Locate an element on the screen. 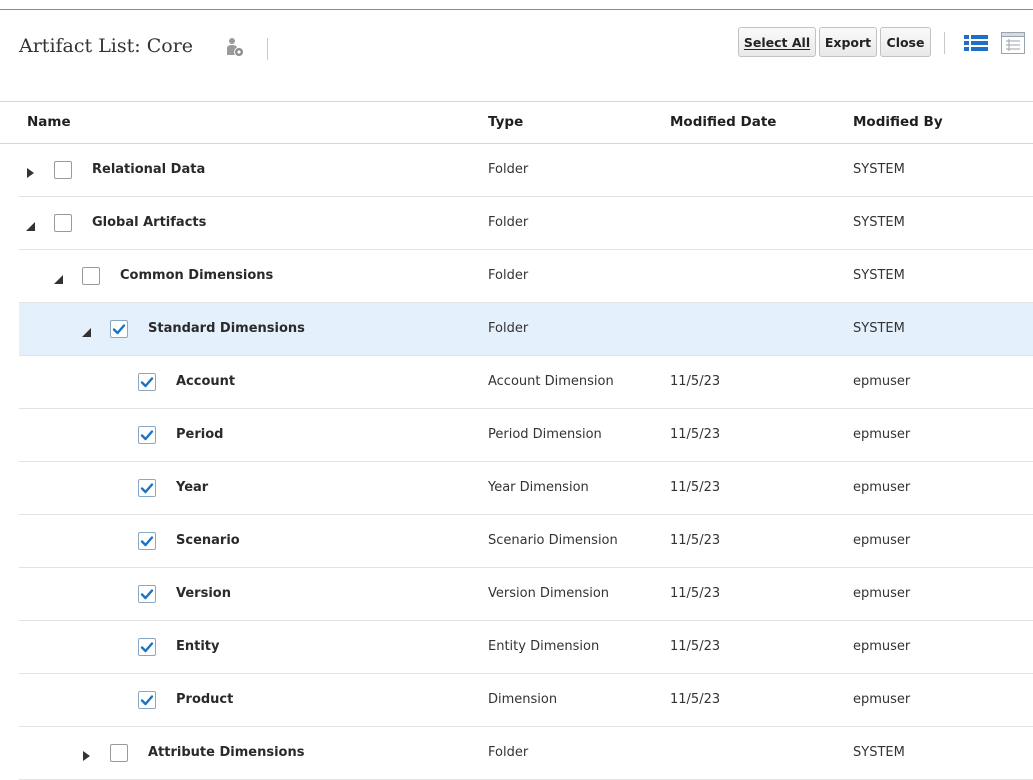 This screenshot has width=1033, height=780. column-header-name: Name is located at coordinates (49, 122).